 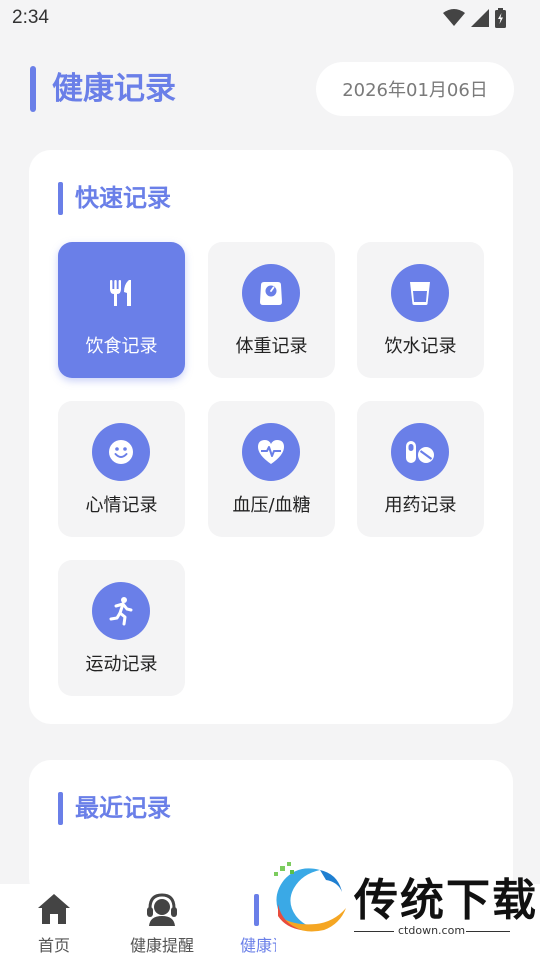 I want to click on nav-reminder-label: 健康提醒, so click(x=161, y=945).